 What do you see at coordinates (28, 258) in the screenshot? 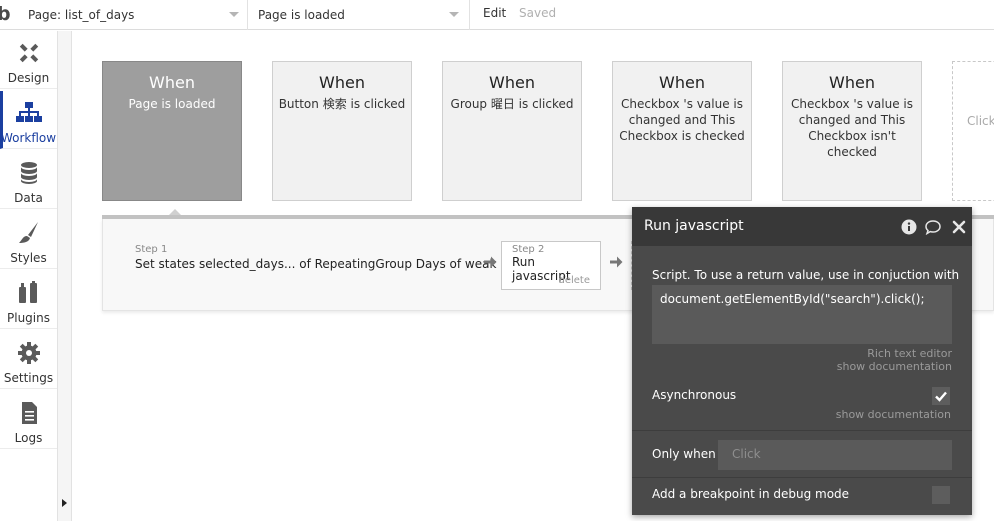
I see `sidebar-item-label: Styles` at bounding box center [28, 258].